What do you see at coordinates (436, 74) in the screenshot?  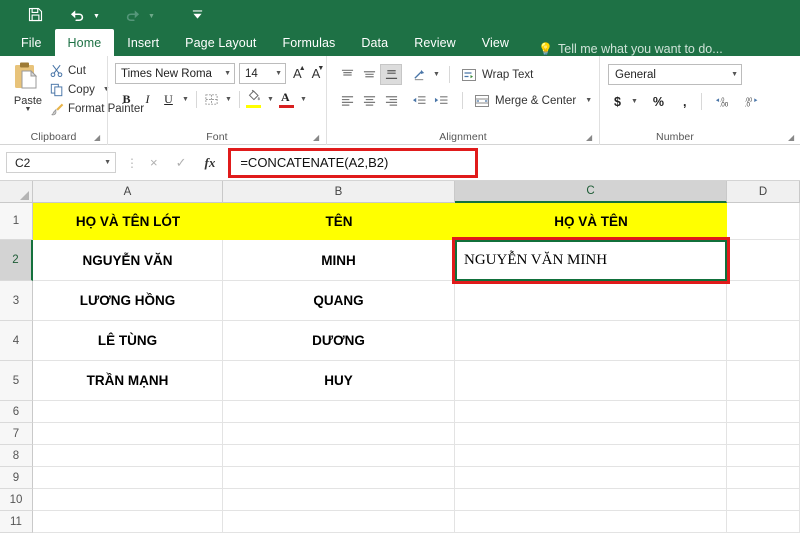 I see `orientation-dropdown-icon: ▼` at bounding box center [436, 74].